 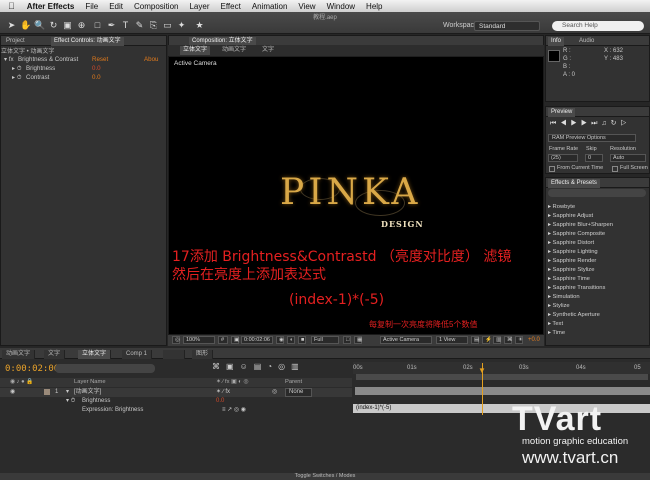 I want to click on effect-category: ▸ Sapphire Blur+Sharpen, so click(x=580, y=225).